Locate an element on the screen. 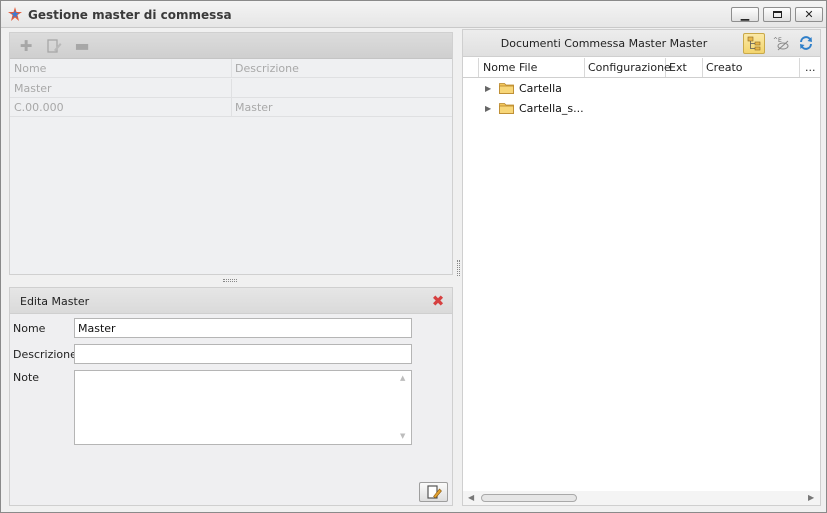 The width and height of the screenshot is (827, 513). documents-header: Documenti Commessa Master Master ^E is located at coordinates (641, 43).